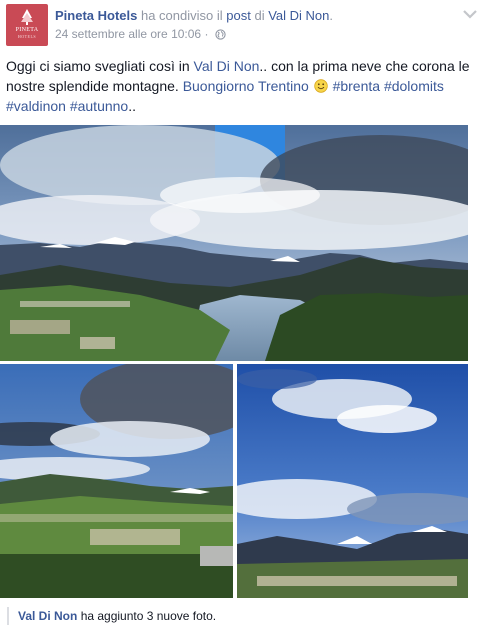 Image resolution: width=486 pixels, height=627 pixels. I want to click on place-link: Val Di Non, so click(227, 66).